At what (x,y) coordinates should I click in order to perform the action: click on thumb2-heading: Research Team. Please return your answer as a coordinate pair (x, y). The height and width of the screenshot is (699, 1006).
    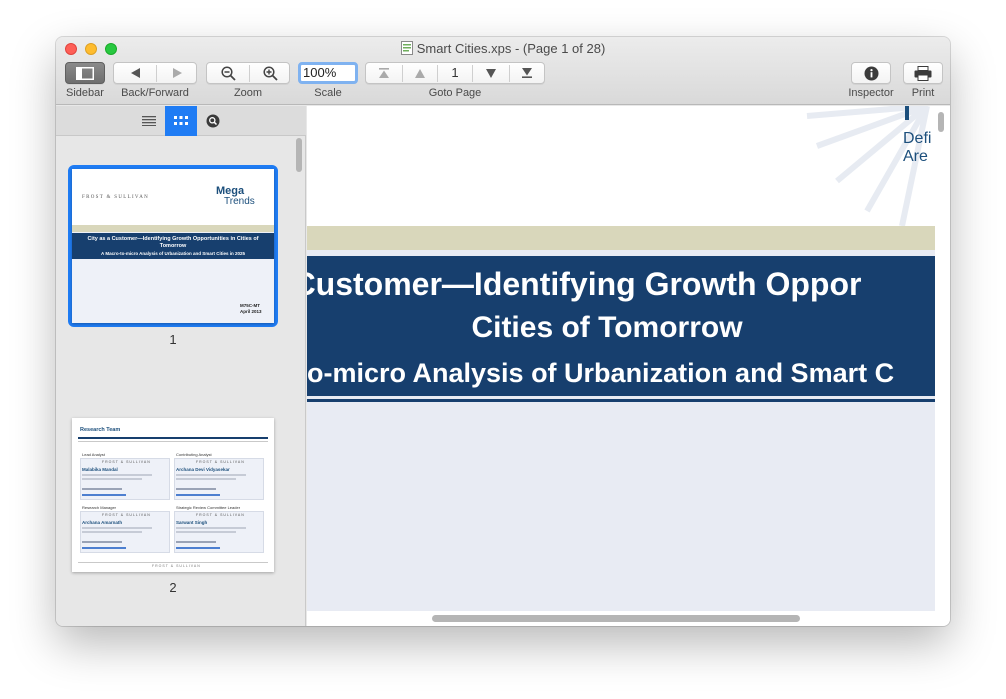
    Looking at the image, I should click on (100, 430).